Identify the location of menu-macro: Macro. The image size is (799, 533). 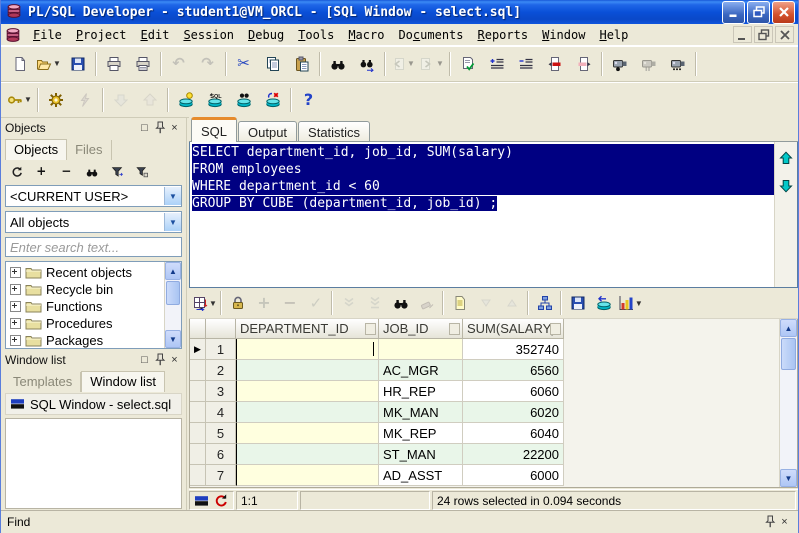
(366, 35).